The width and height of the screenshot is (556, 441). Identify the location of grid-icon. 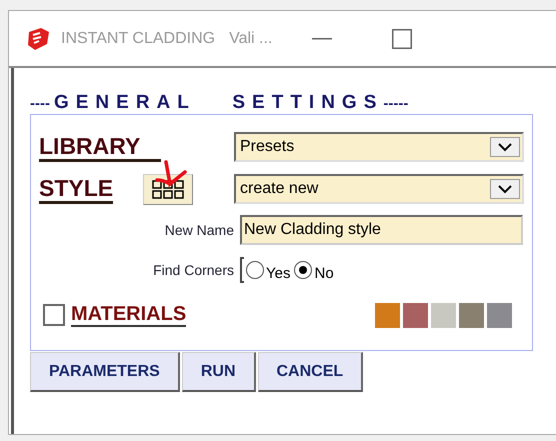
(168, 189).